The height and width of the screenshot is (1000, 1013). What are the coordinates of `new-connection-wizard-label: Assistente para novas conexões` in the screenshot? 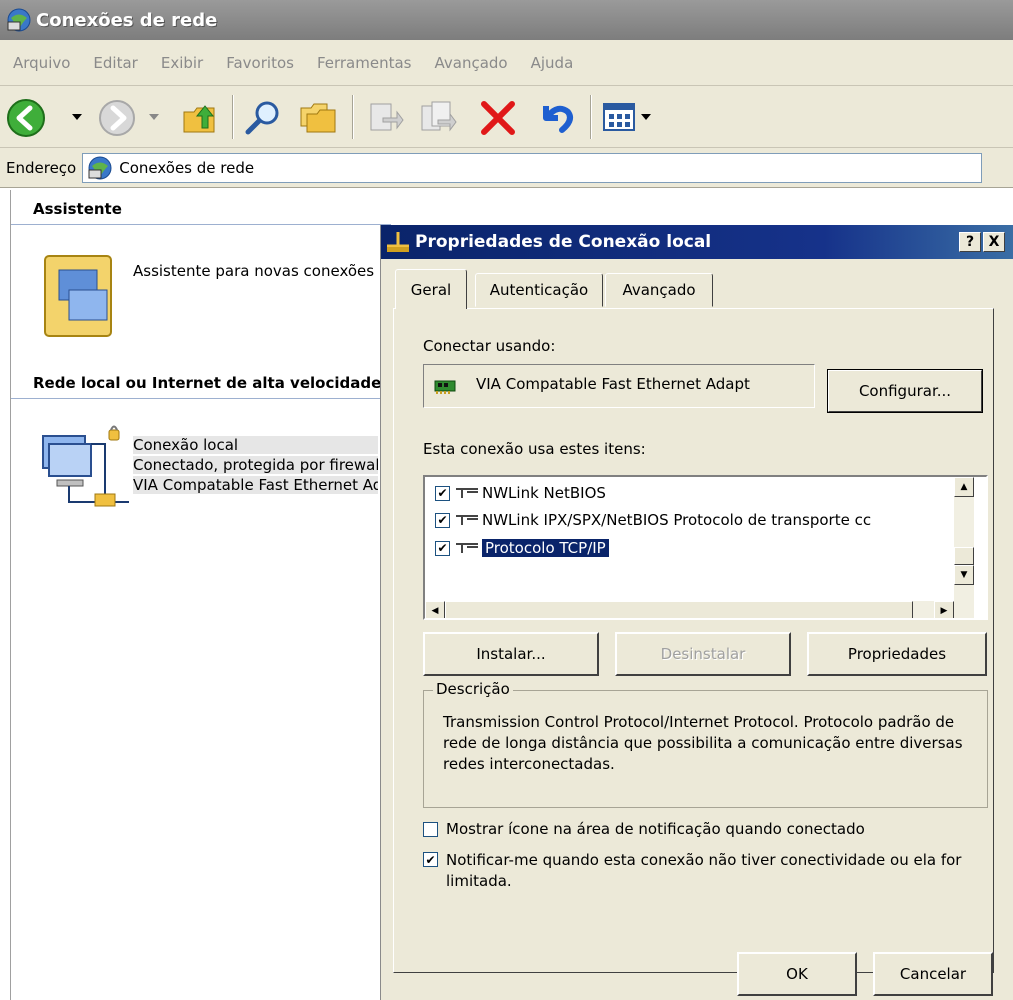 It's located at (255, 271).